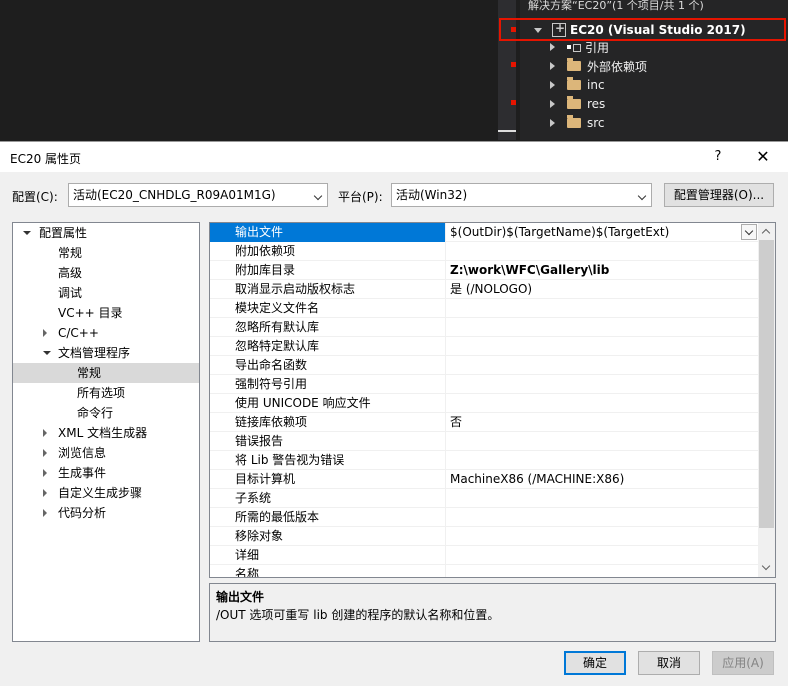  I want to click on property-row: 移除对象, so click(484, 536).